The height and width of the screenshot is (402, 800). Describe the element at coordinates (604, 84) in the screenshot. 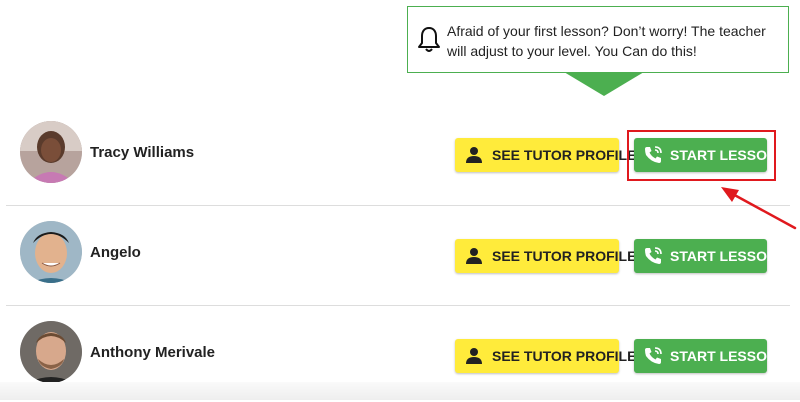

I see `tooltip-pointer` at that location.